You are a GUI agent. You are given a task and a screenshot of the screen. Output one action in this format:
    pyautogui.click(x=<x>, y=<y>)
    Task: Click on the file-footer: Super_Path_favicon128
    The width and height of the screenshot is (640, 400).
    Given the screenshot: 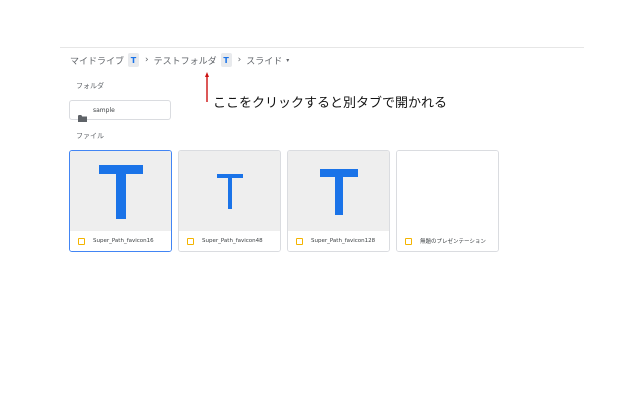 What is the action you would take?
    pyautogui.click(x=338, y=241)
    